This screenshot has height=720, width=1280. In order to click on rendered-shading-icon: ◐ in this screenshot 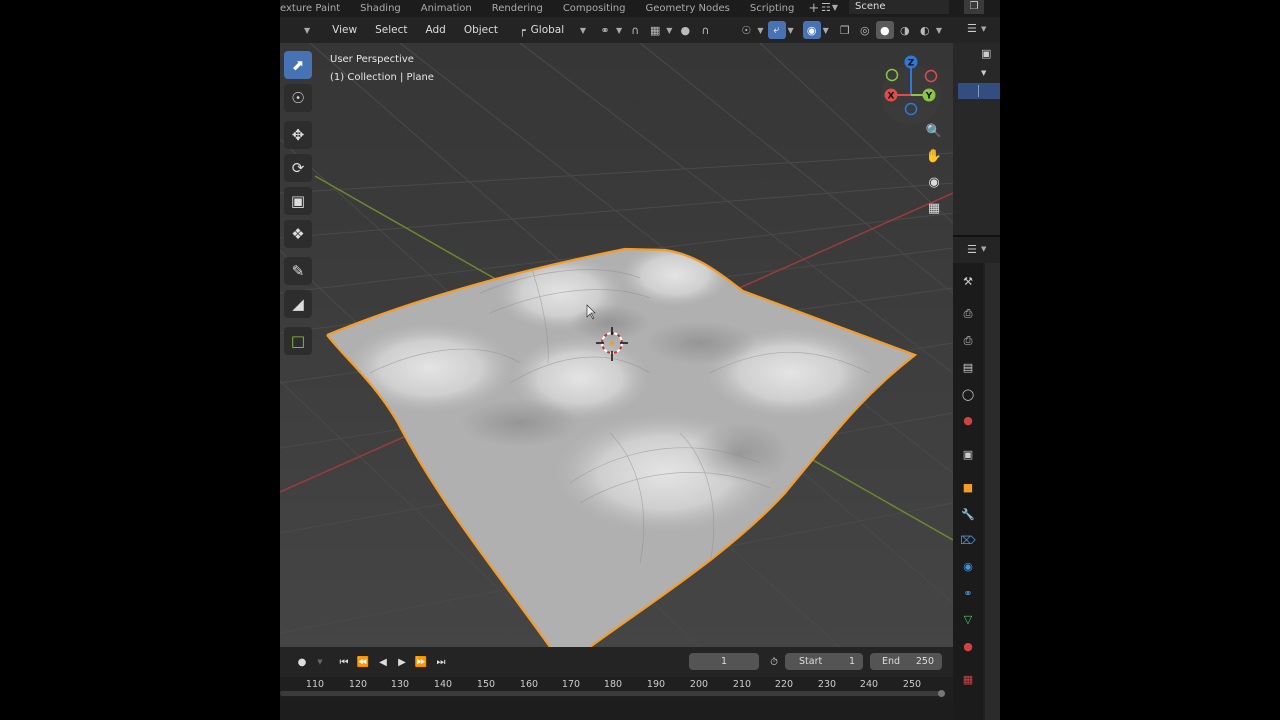, I will do `click(925, 30)`.